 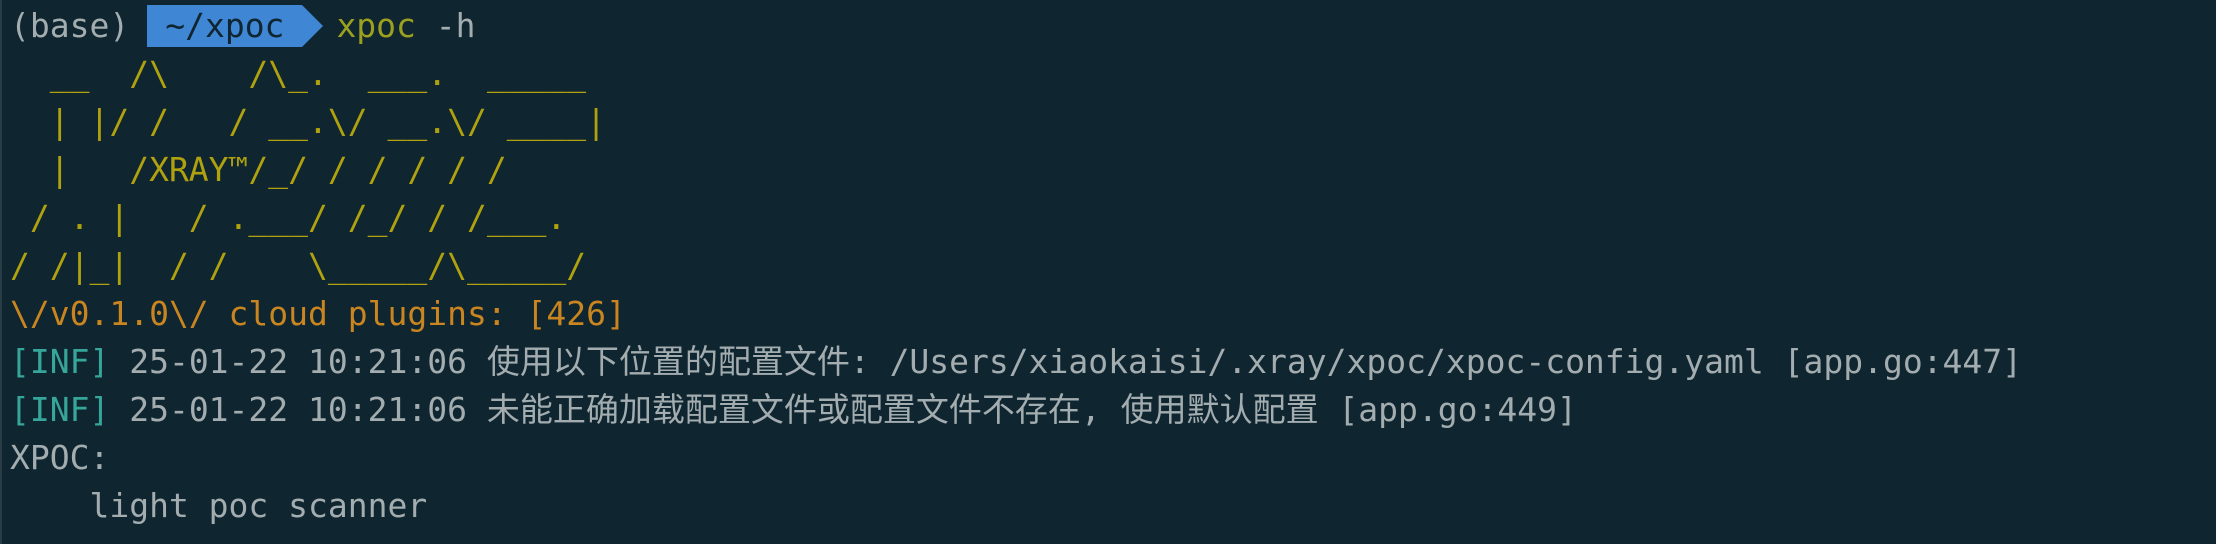 What do you see at coordinates (308, 121) in the screenshot?
I see `banner-line-2: | |/ / / __.\/ __.\/ ____|` at bounding box center [308, 121].